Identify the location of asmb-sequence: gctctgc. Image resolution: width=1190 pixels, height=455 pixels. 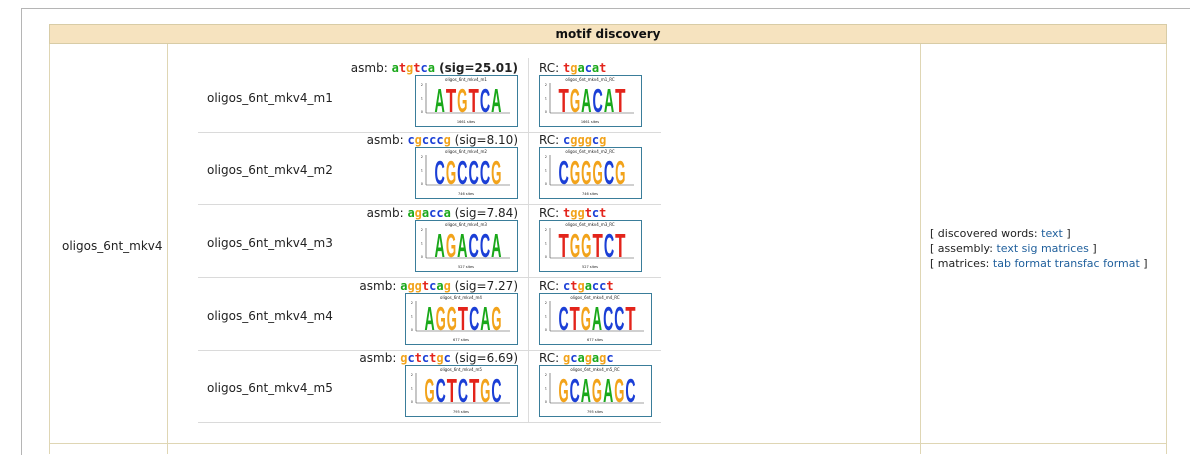
(425, 358).